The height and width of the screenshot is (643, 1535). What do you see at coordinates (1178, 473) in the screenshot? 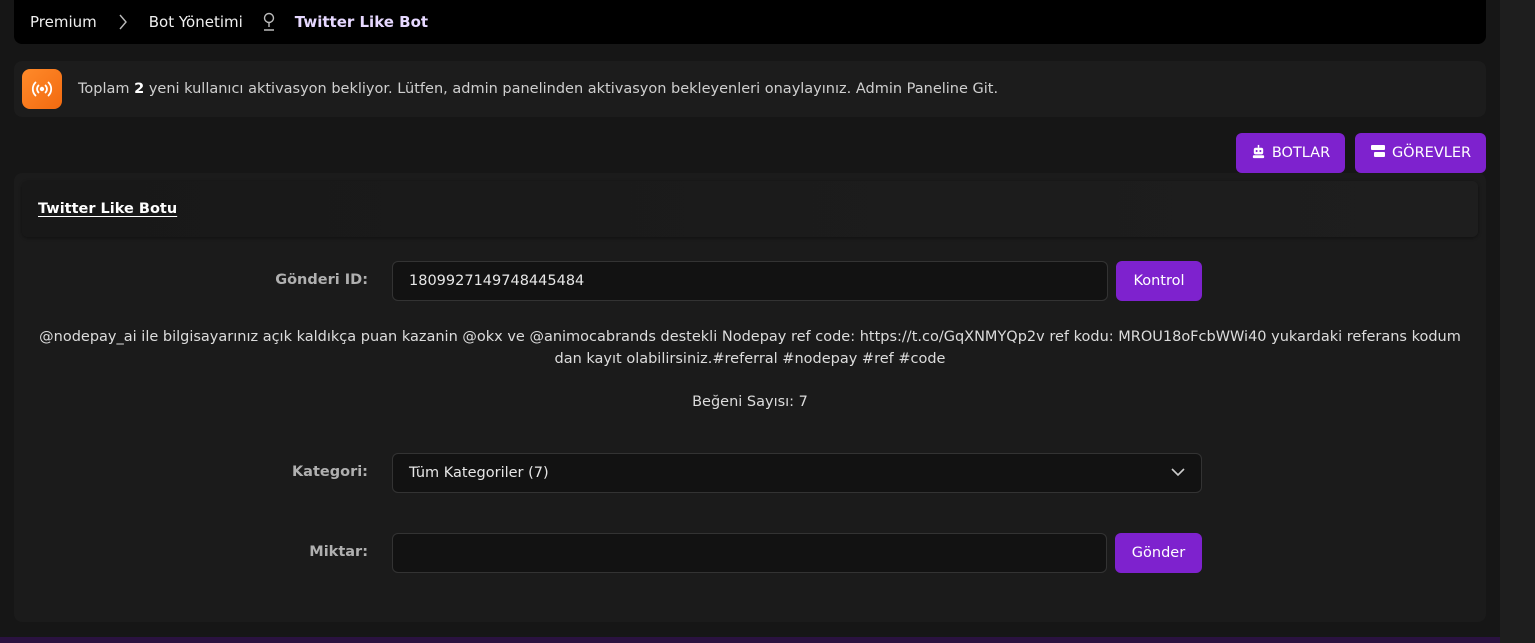
I see `chevron-down-icon` at bounding box center [1178, 473].